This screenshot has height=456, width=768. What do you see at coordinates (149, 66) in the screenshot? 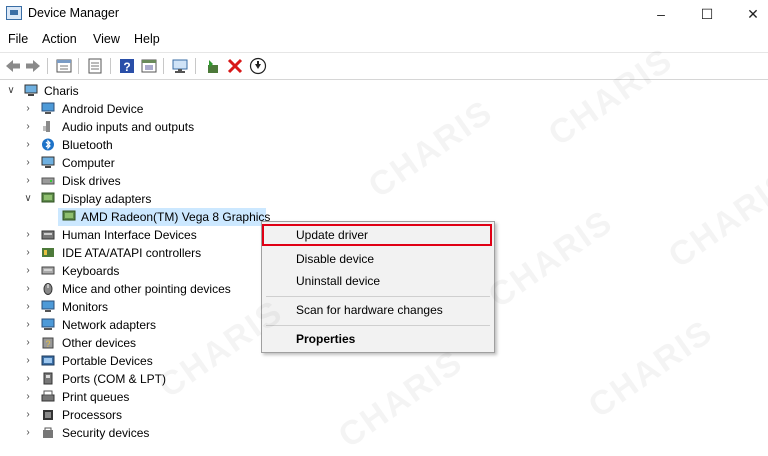
I see `show-hidden-icon` at bounding box center [149, 66].